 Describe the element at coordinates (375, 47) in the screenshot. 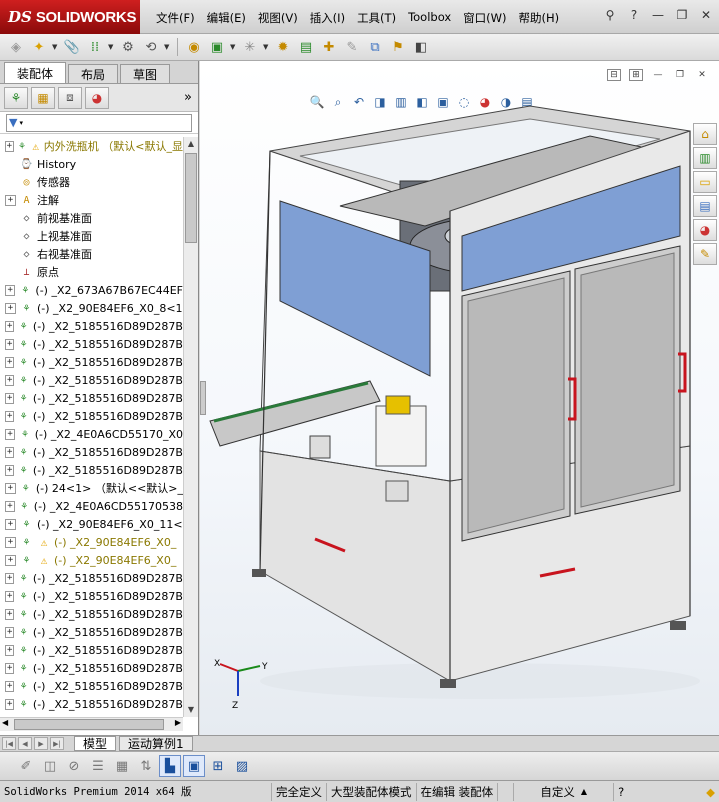

I see `interference-detection-icon: ⧉` at that location.